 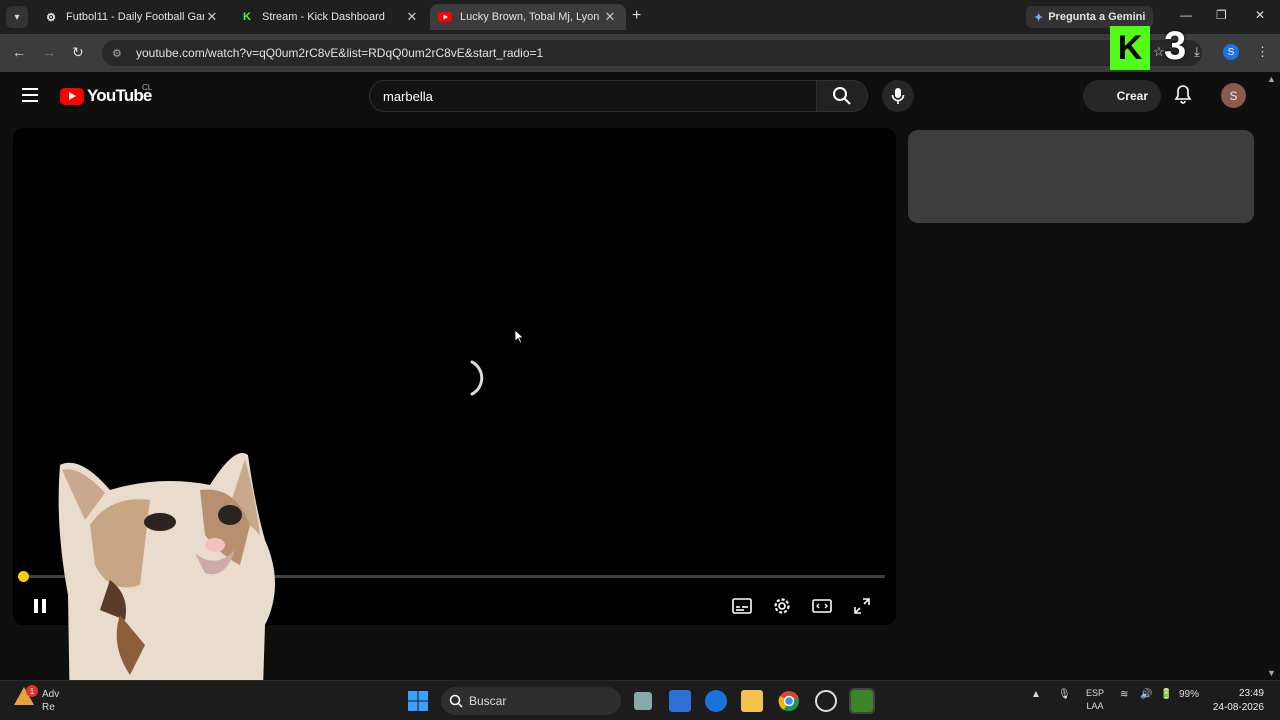 I want to click on youtube-header: YouTube CL marbella Crear S, so click(x=640, y=97).